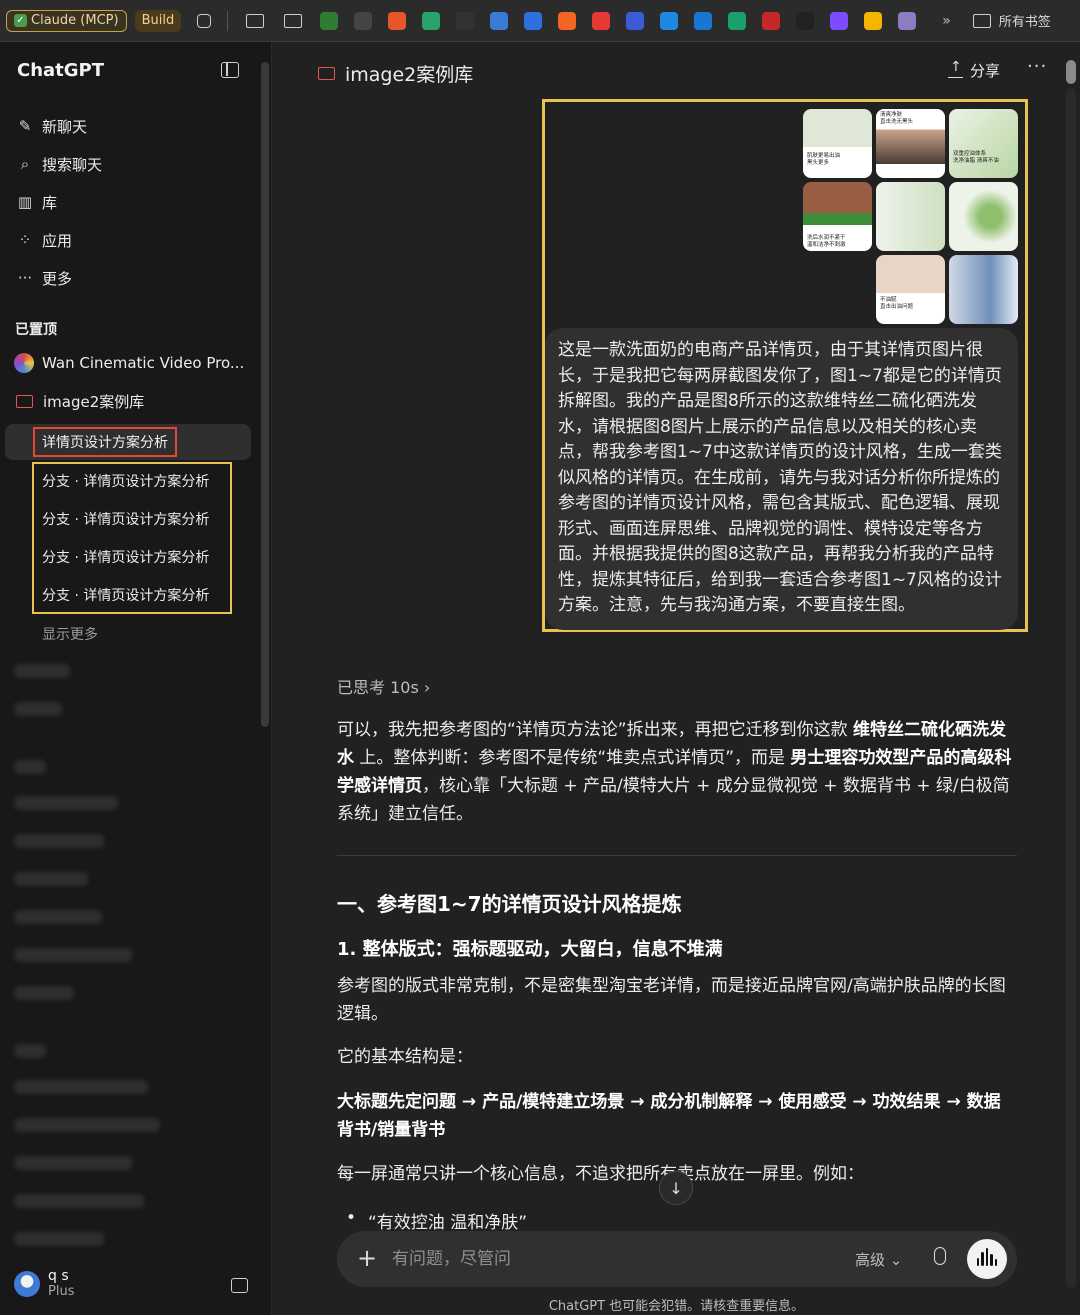 Image resolution: width=1080 pixels, height=1315 pixels. I want to click on composer: + 高级 ⌄, so click(677, 1259).